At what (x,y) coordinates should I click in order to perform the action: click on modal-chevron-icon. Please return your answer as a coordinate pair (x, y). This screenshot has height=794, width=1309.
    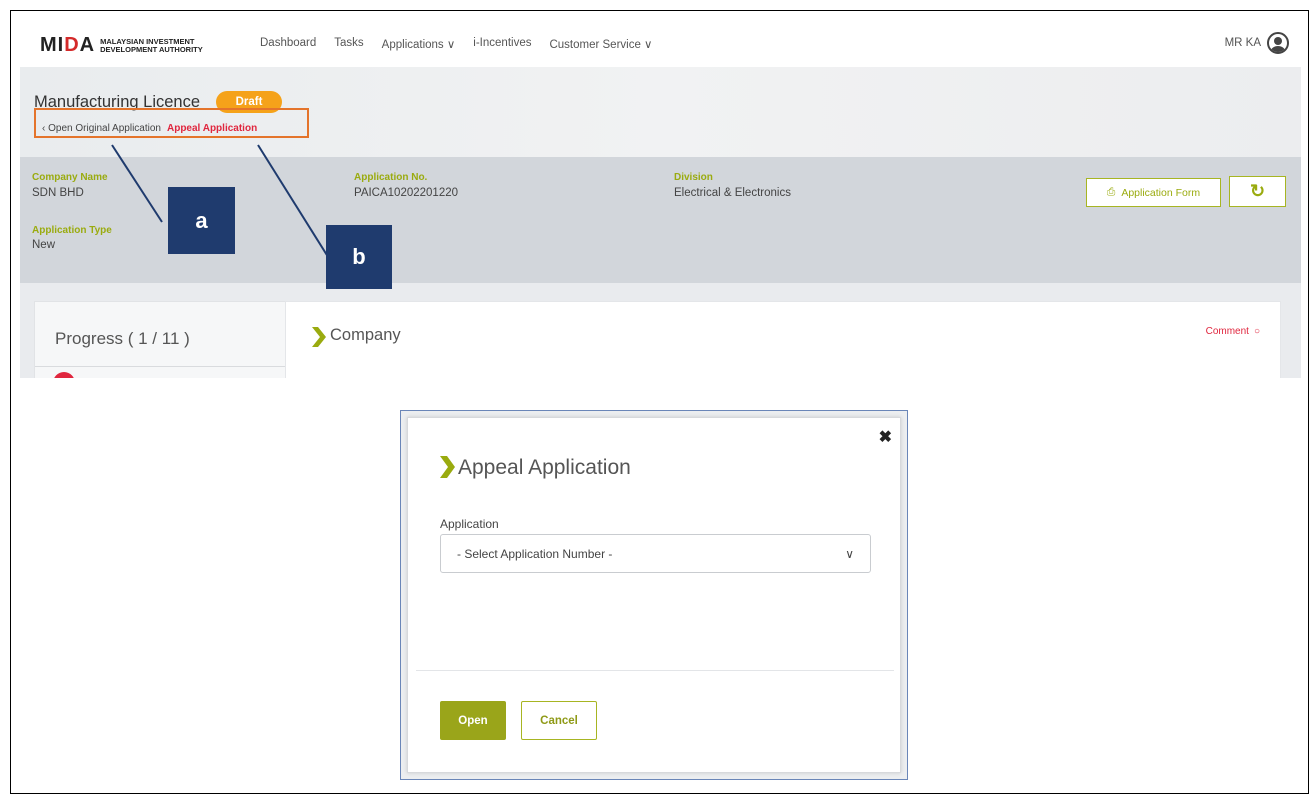
    Looking at the image, I should click on (447, 467).